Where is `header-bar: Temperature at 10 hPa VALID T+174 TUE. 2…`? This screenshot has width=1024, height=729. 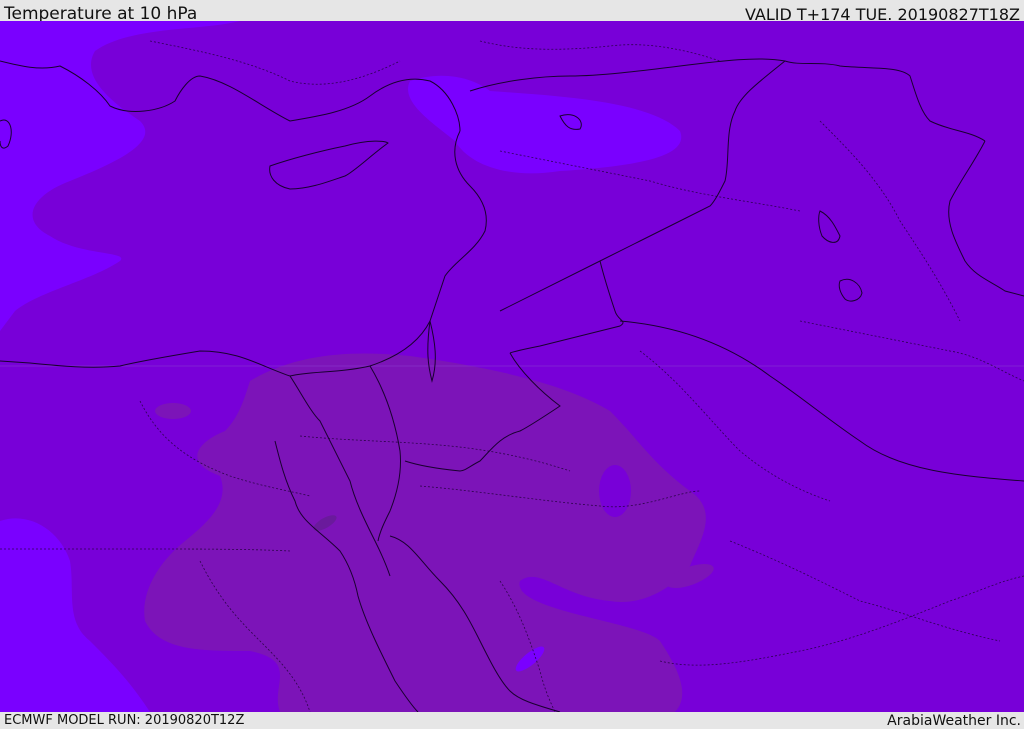
header-bar: Temperature at 10 hPa VALID T+174 TUE. 2… is located at coordinates (512, 12).